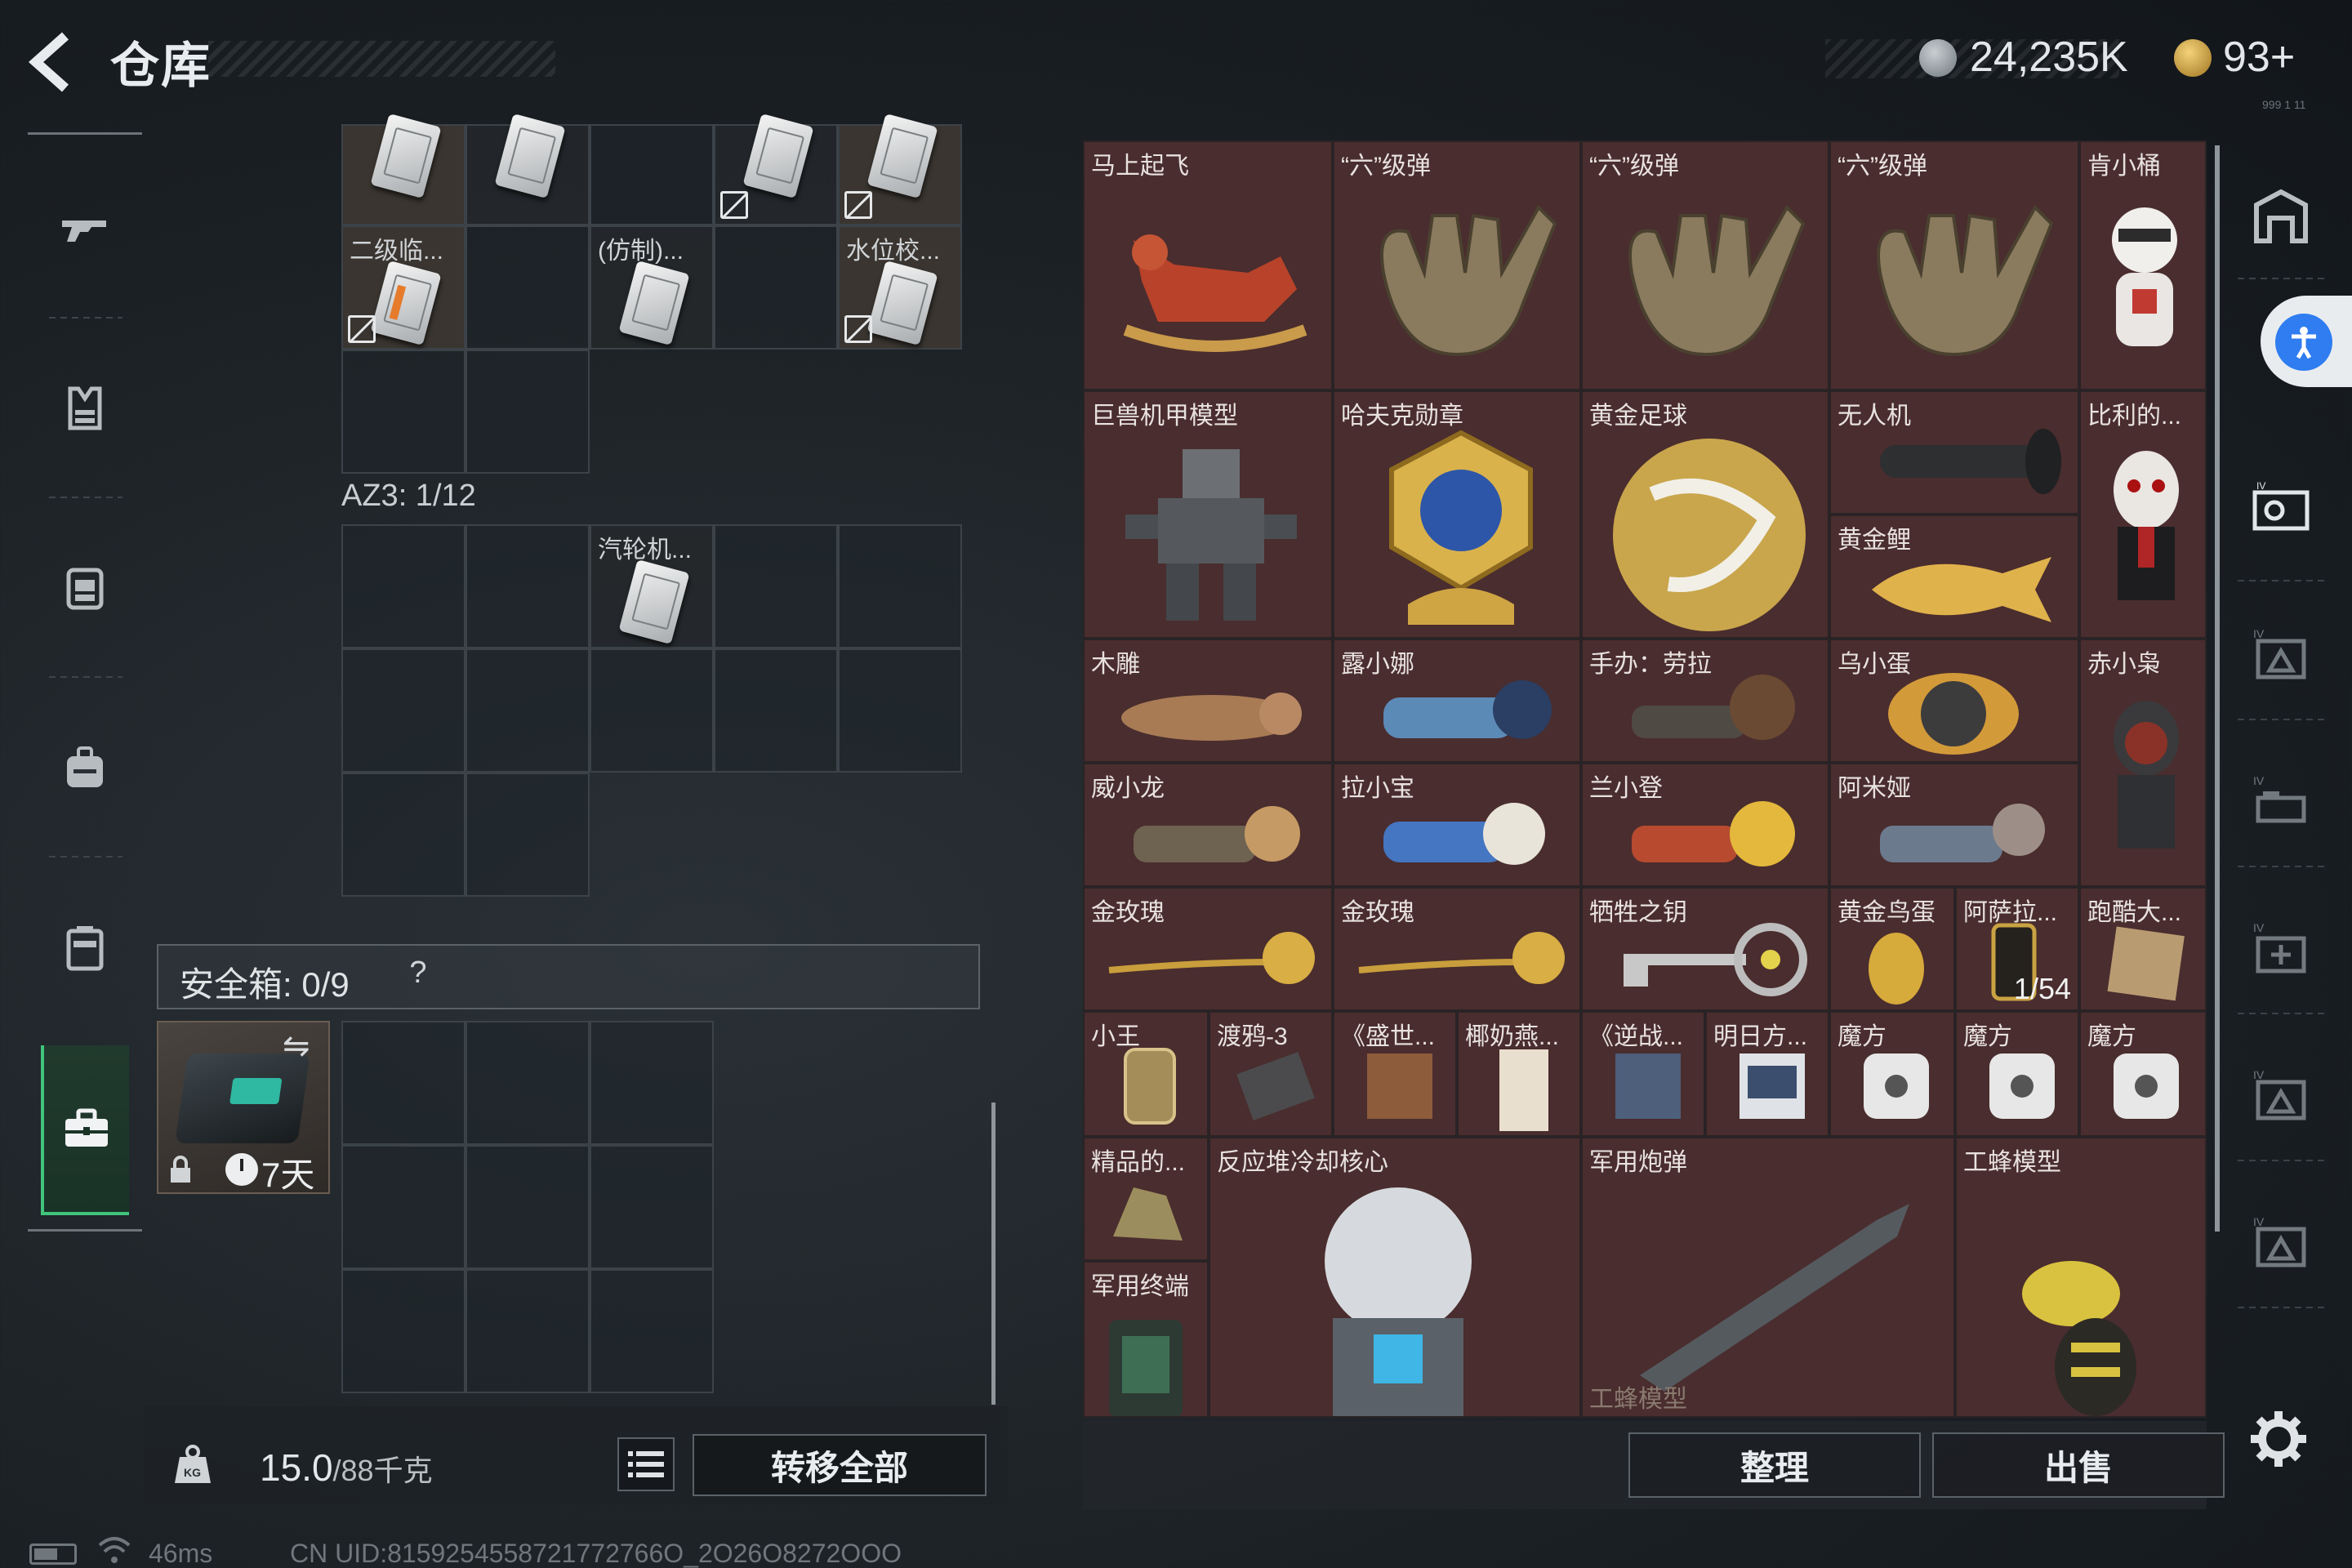 This screenshot has width=2352, height=1568. I want to click on stash-item: 手办：劳拉, so click(1705, 701).